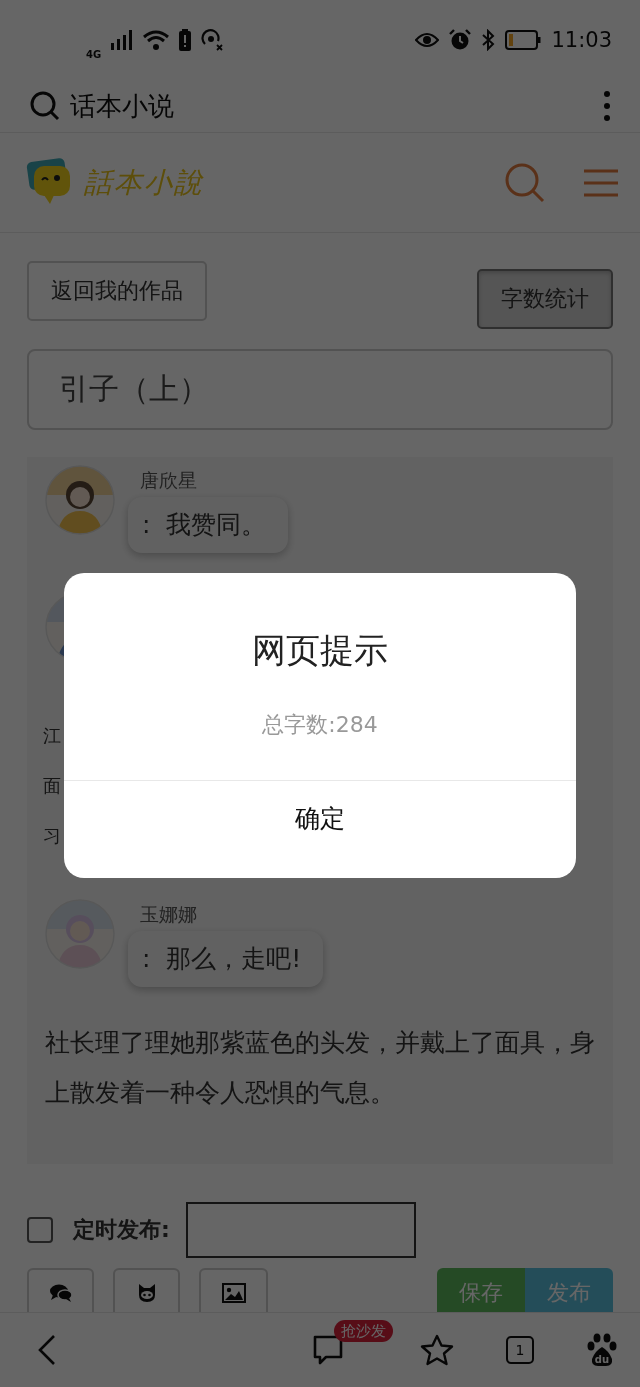 This screenshot has height=1387, width=640. What do you see at coordinates (320, 650) in the screenshot?
I see `dialog-title: 网页提示` at bounding box center [320, 650].